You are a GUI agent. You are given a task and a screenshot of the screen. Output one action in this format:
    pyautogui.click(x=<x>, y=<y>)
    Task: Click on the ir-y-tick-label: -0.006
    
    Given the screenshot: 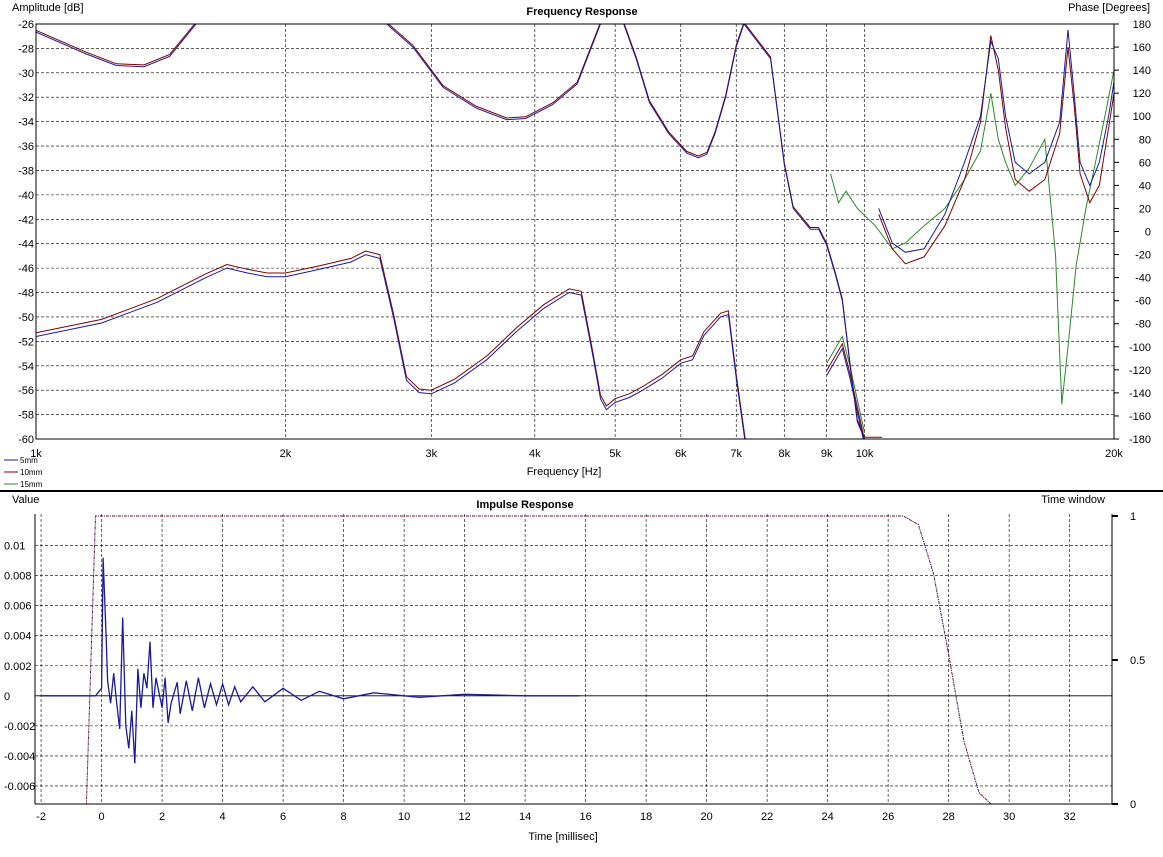 What is the action you would take?
    pyautogui.click(x=19, y=787)
    